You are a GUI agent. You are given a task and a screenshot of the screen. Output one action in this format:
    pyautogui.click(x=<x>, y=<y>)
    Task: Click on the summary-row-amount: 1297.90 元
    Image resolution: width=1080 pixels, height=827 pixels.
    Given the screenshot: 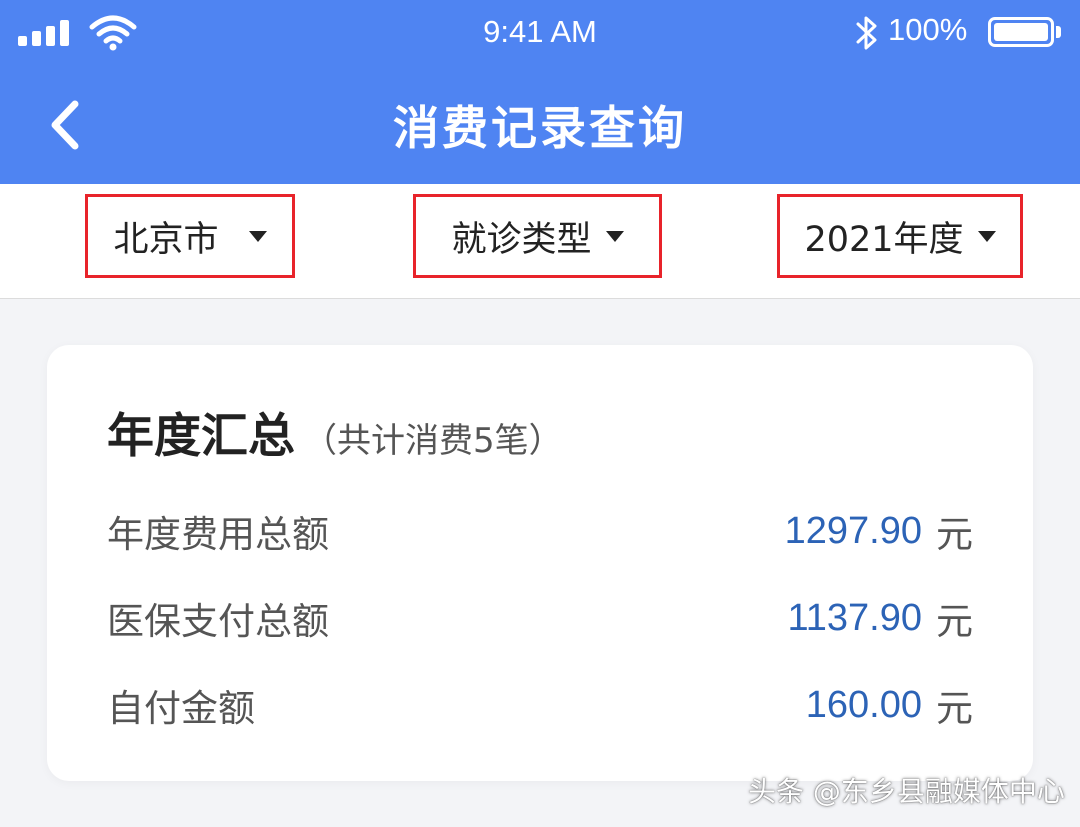 What is the action you would take?
    pyautogui.click(x=879, y=531)
    